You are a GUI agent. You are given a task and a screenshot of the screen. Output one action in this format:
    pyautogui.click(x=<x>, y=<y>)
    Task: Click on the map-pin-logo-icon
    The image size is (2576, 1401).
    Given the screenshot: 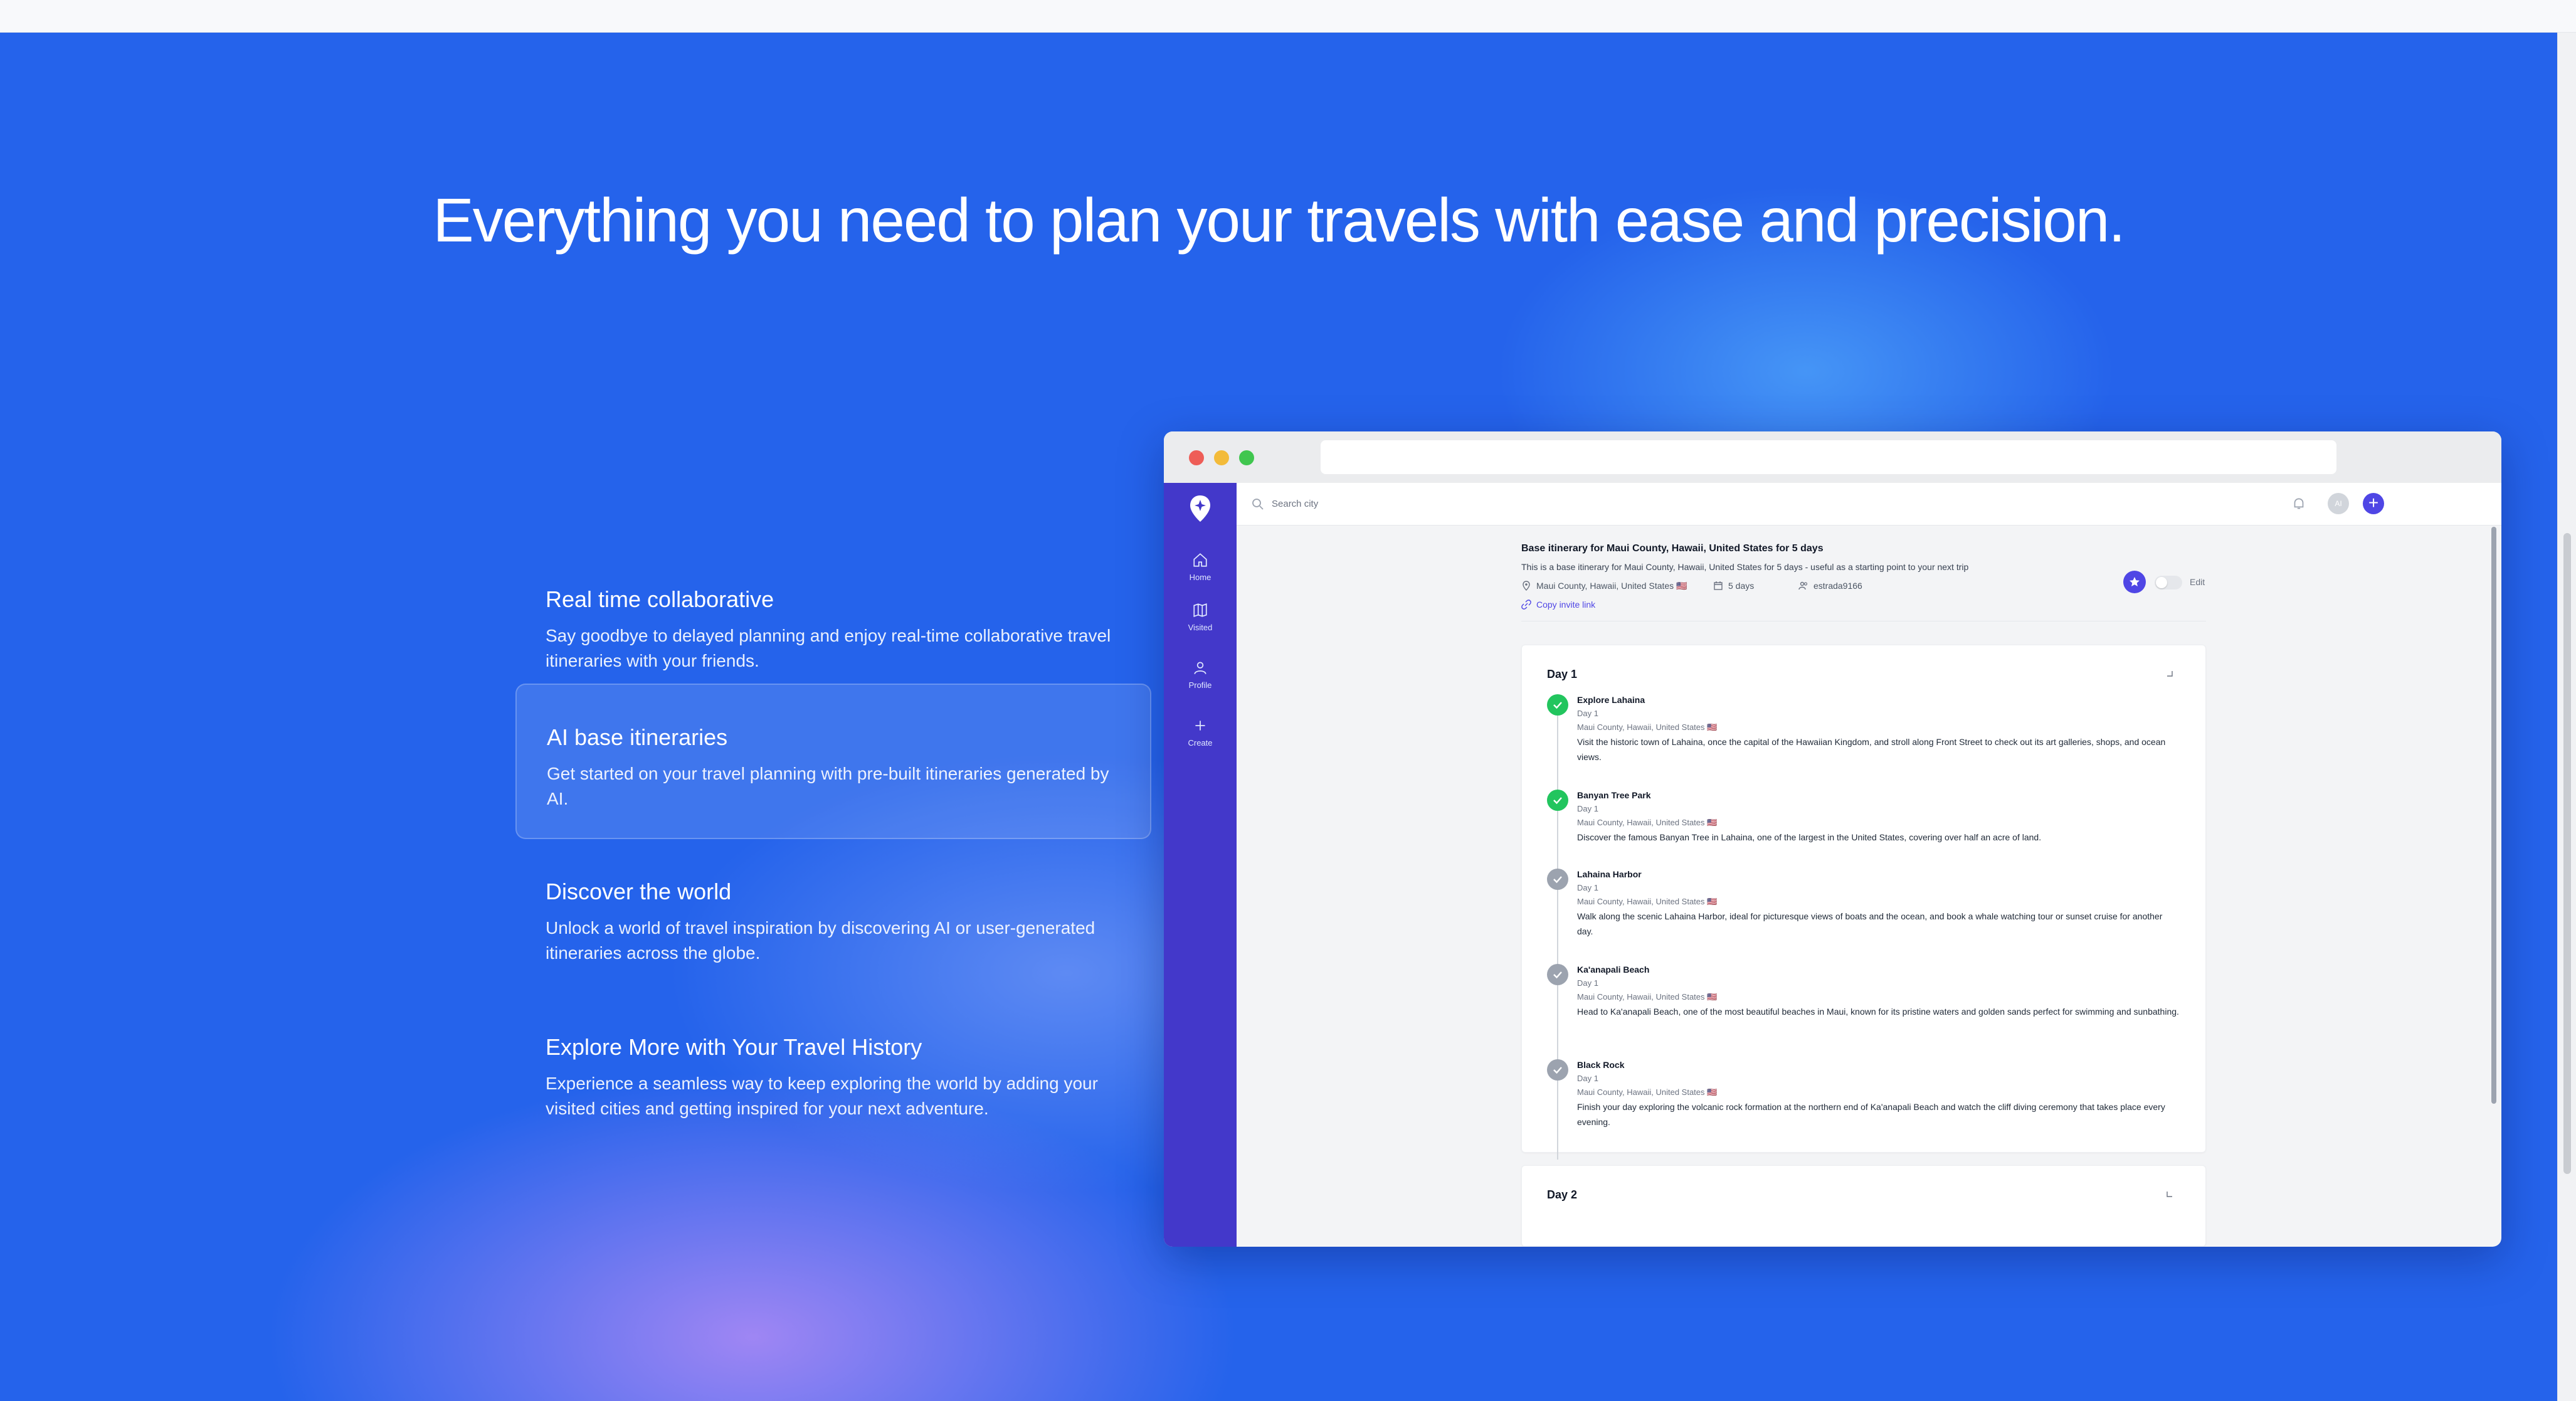 What is the action you would take?
    pyautogui.click(x=1200, y=508)
    